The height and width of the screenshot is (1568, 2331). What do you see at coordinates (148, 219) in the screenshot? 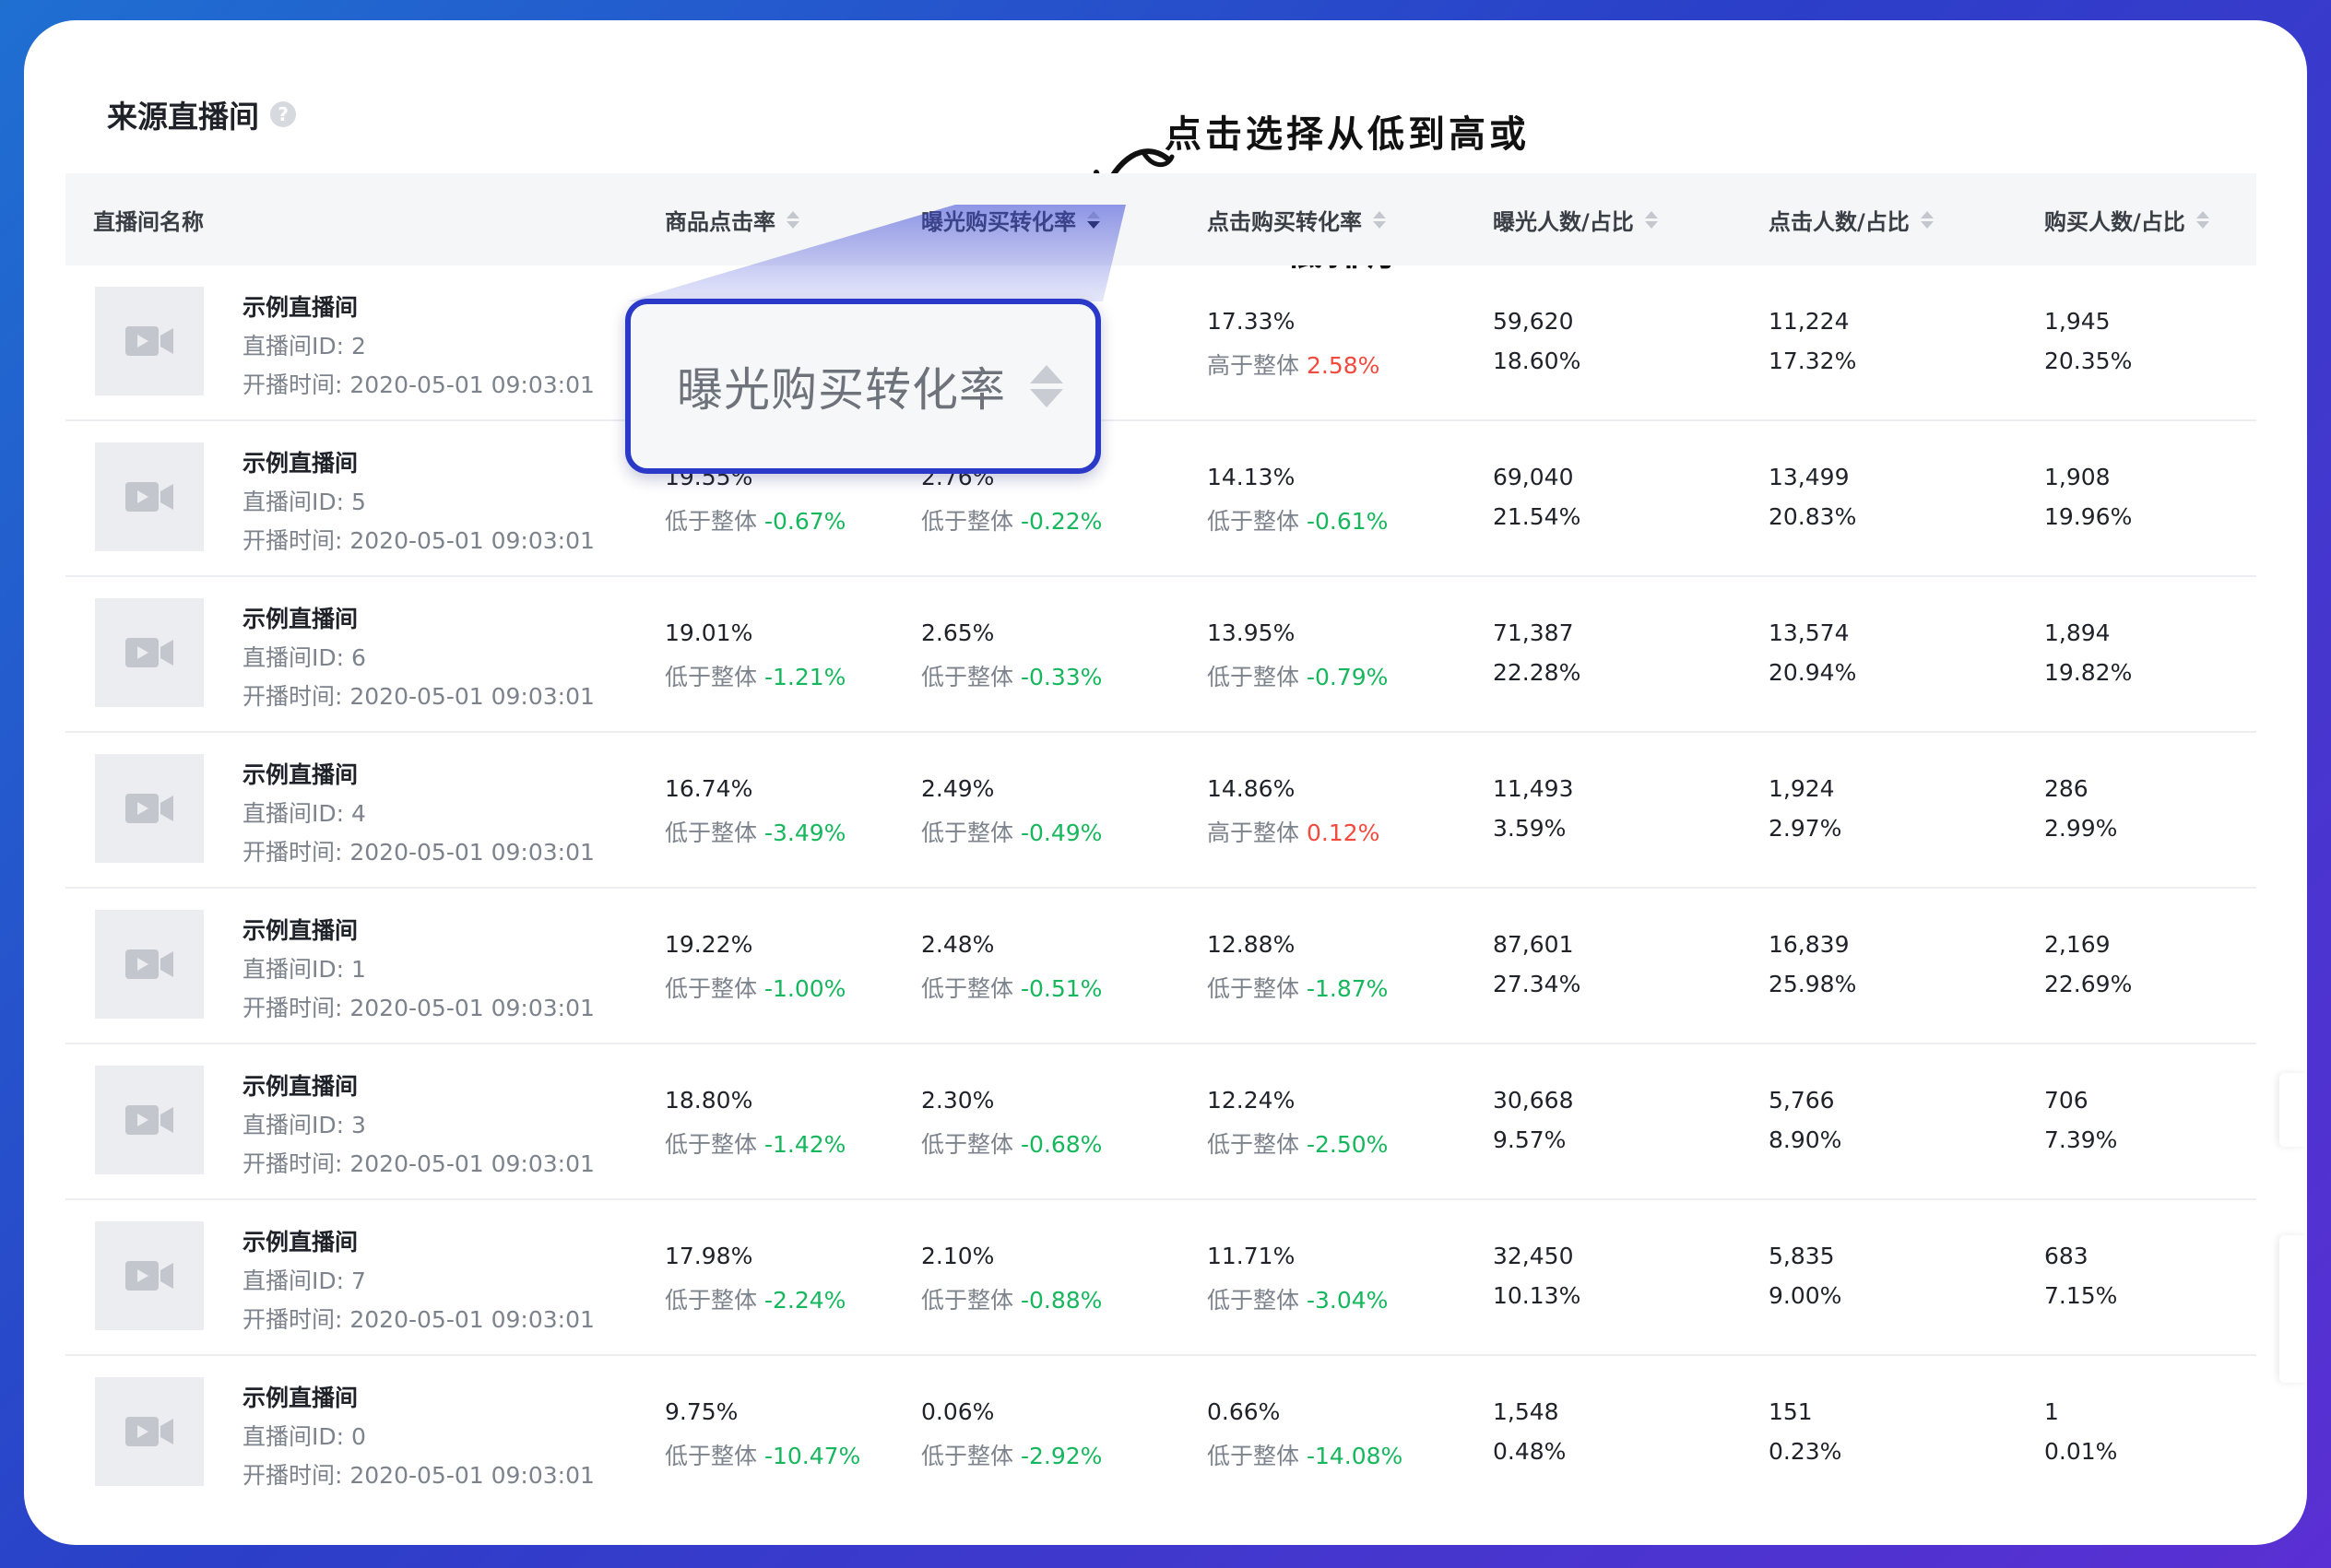
I see `col-header-name: 直播间名称` at bounding box center [148, 219].